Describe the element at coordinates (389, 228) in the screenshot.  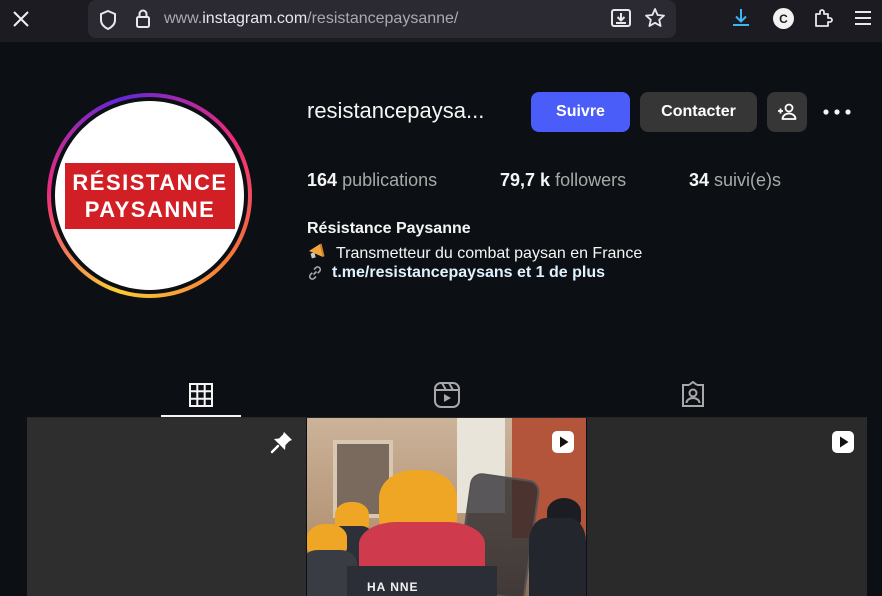
I see `profile-full-name: Résistance Paysanne` at that location.